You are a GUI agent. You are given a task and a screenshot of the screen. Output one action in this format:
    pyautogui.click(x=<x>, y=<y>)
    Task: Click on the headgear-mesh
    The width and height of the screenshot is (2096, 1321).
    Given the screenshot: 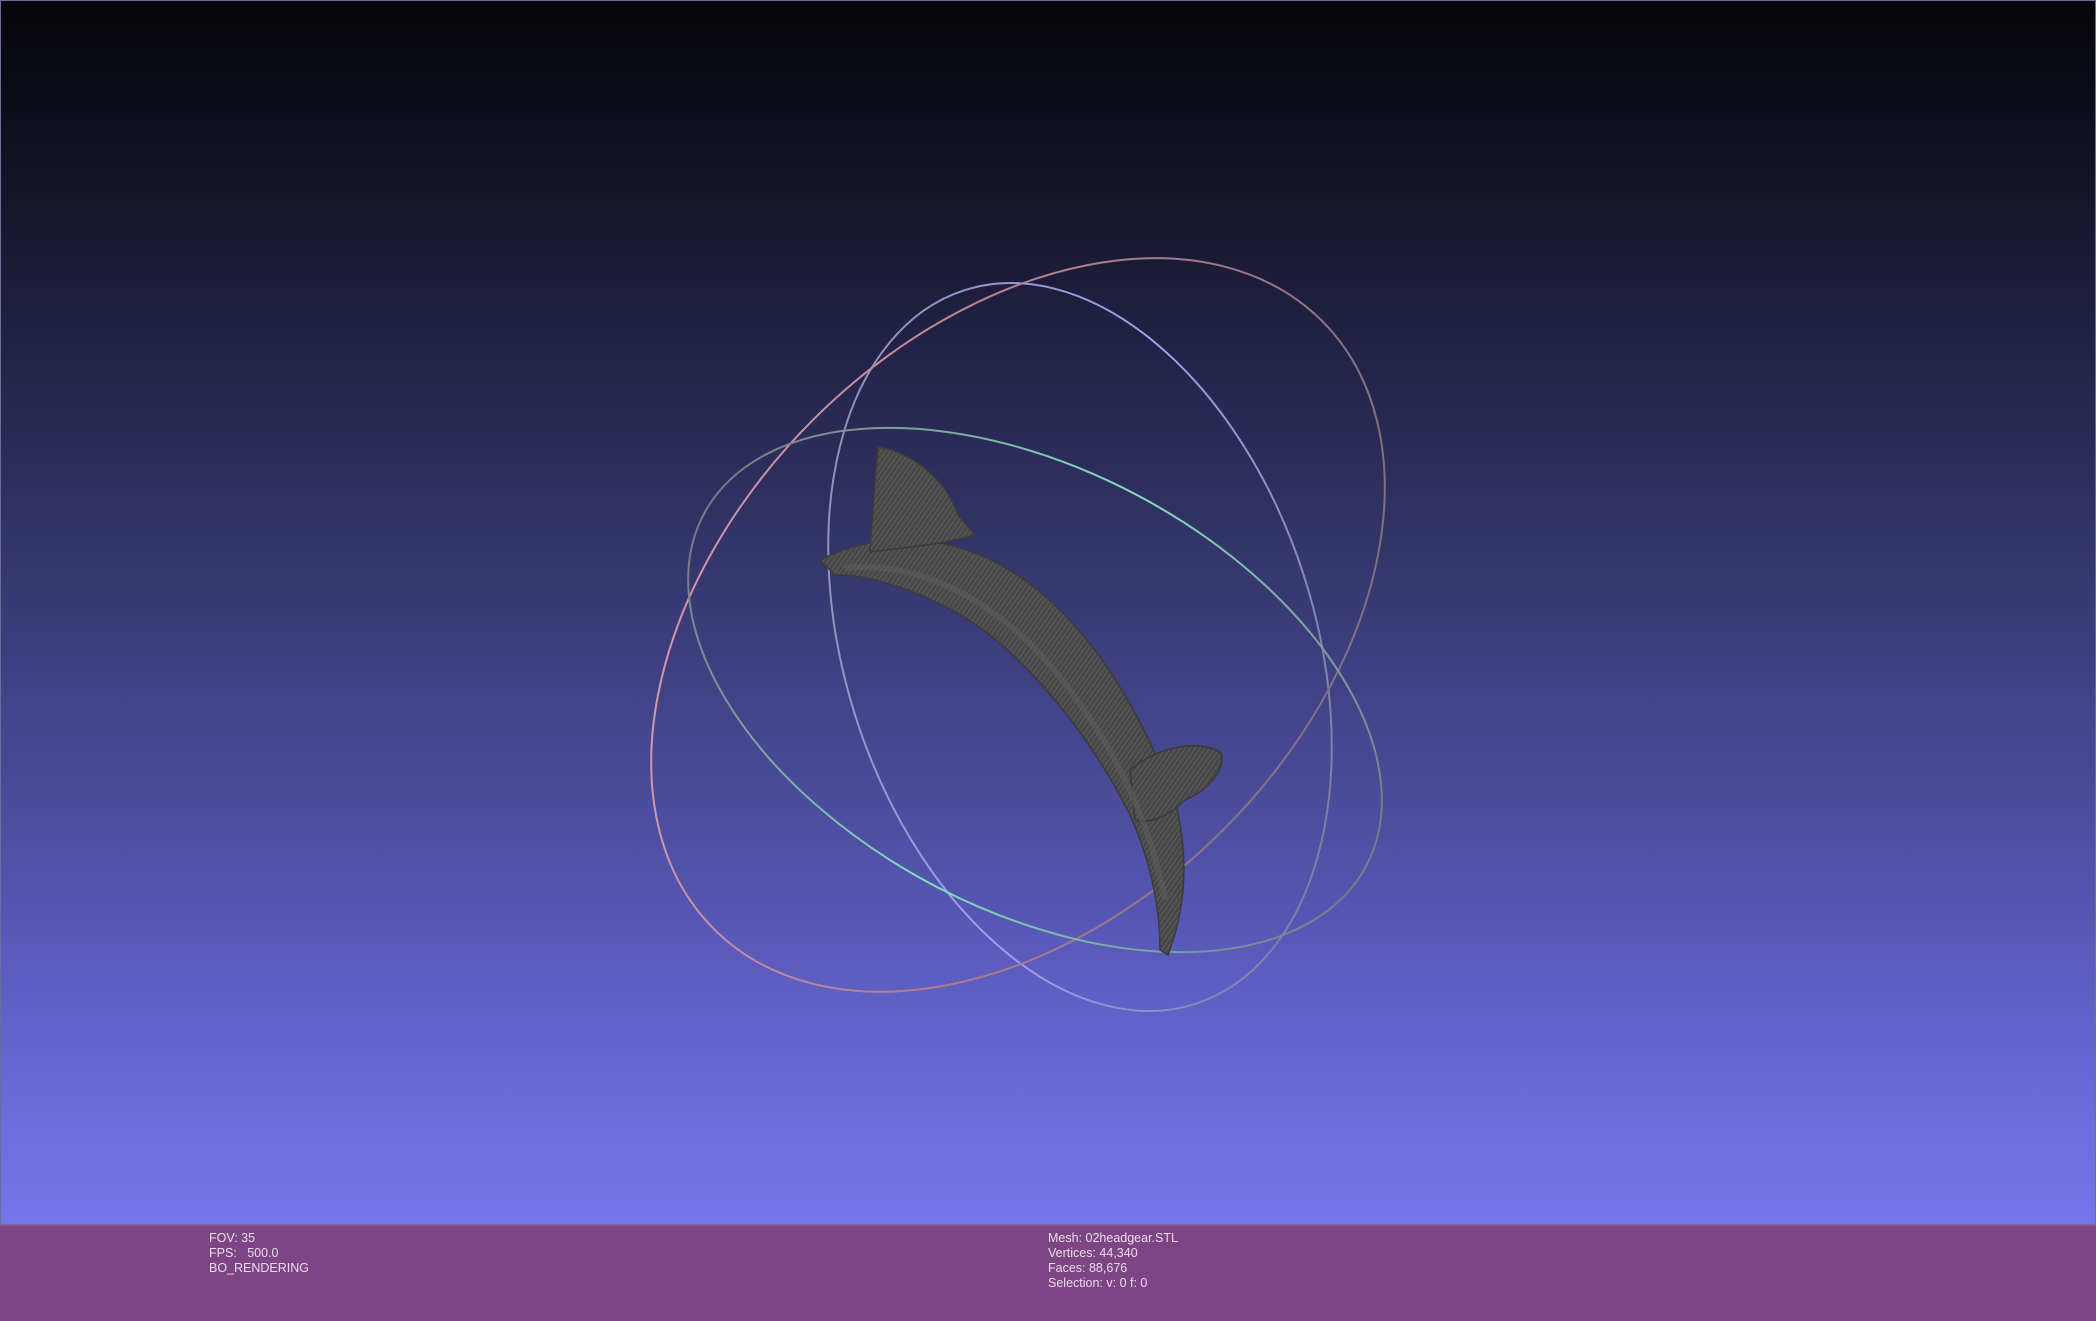 What is the action you would take?
    pyautogui.click(x=1020, y=701)
    